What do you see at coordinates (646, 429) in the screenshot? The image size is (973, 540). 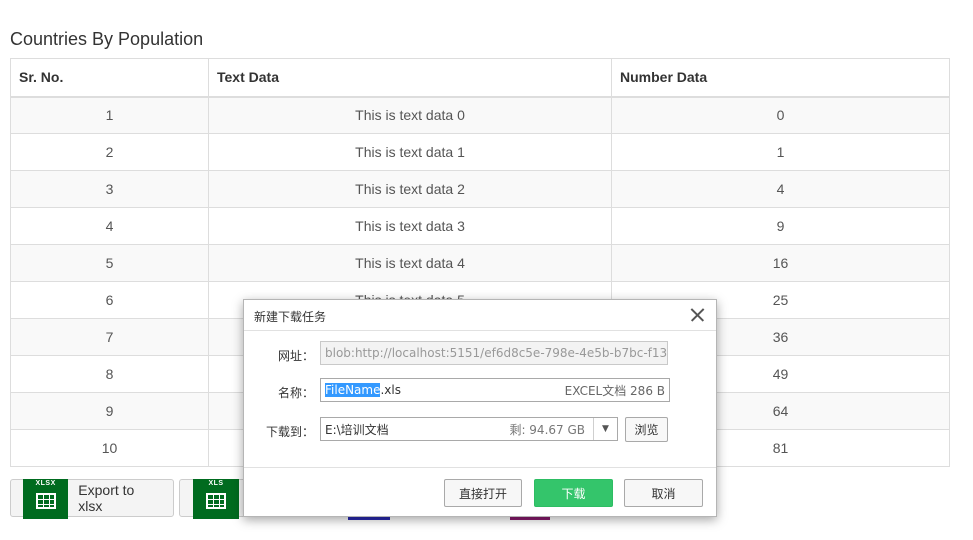 I see `browse-button: 浏览` at bounding box center [646, 429].